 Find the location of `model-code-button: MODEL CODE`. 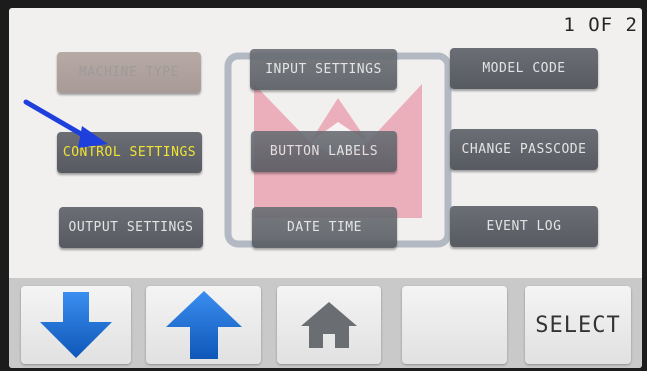

model-code-button: MODEL CODE is located at coordinates (524, 68).